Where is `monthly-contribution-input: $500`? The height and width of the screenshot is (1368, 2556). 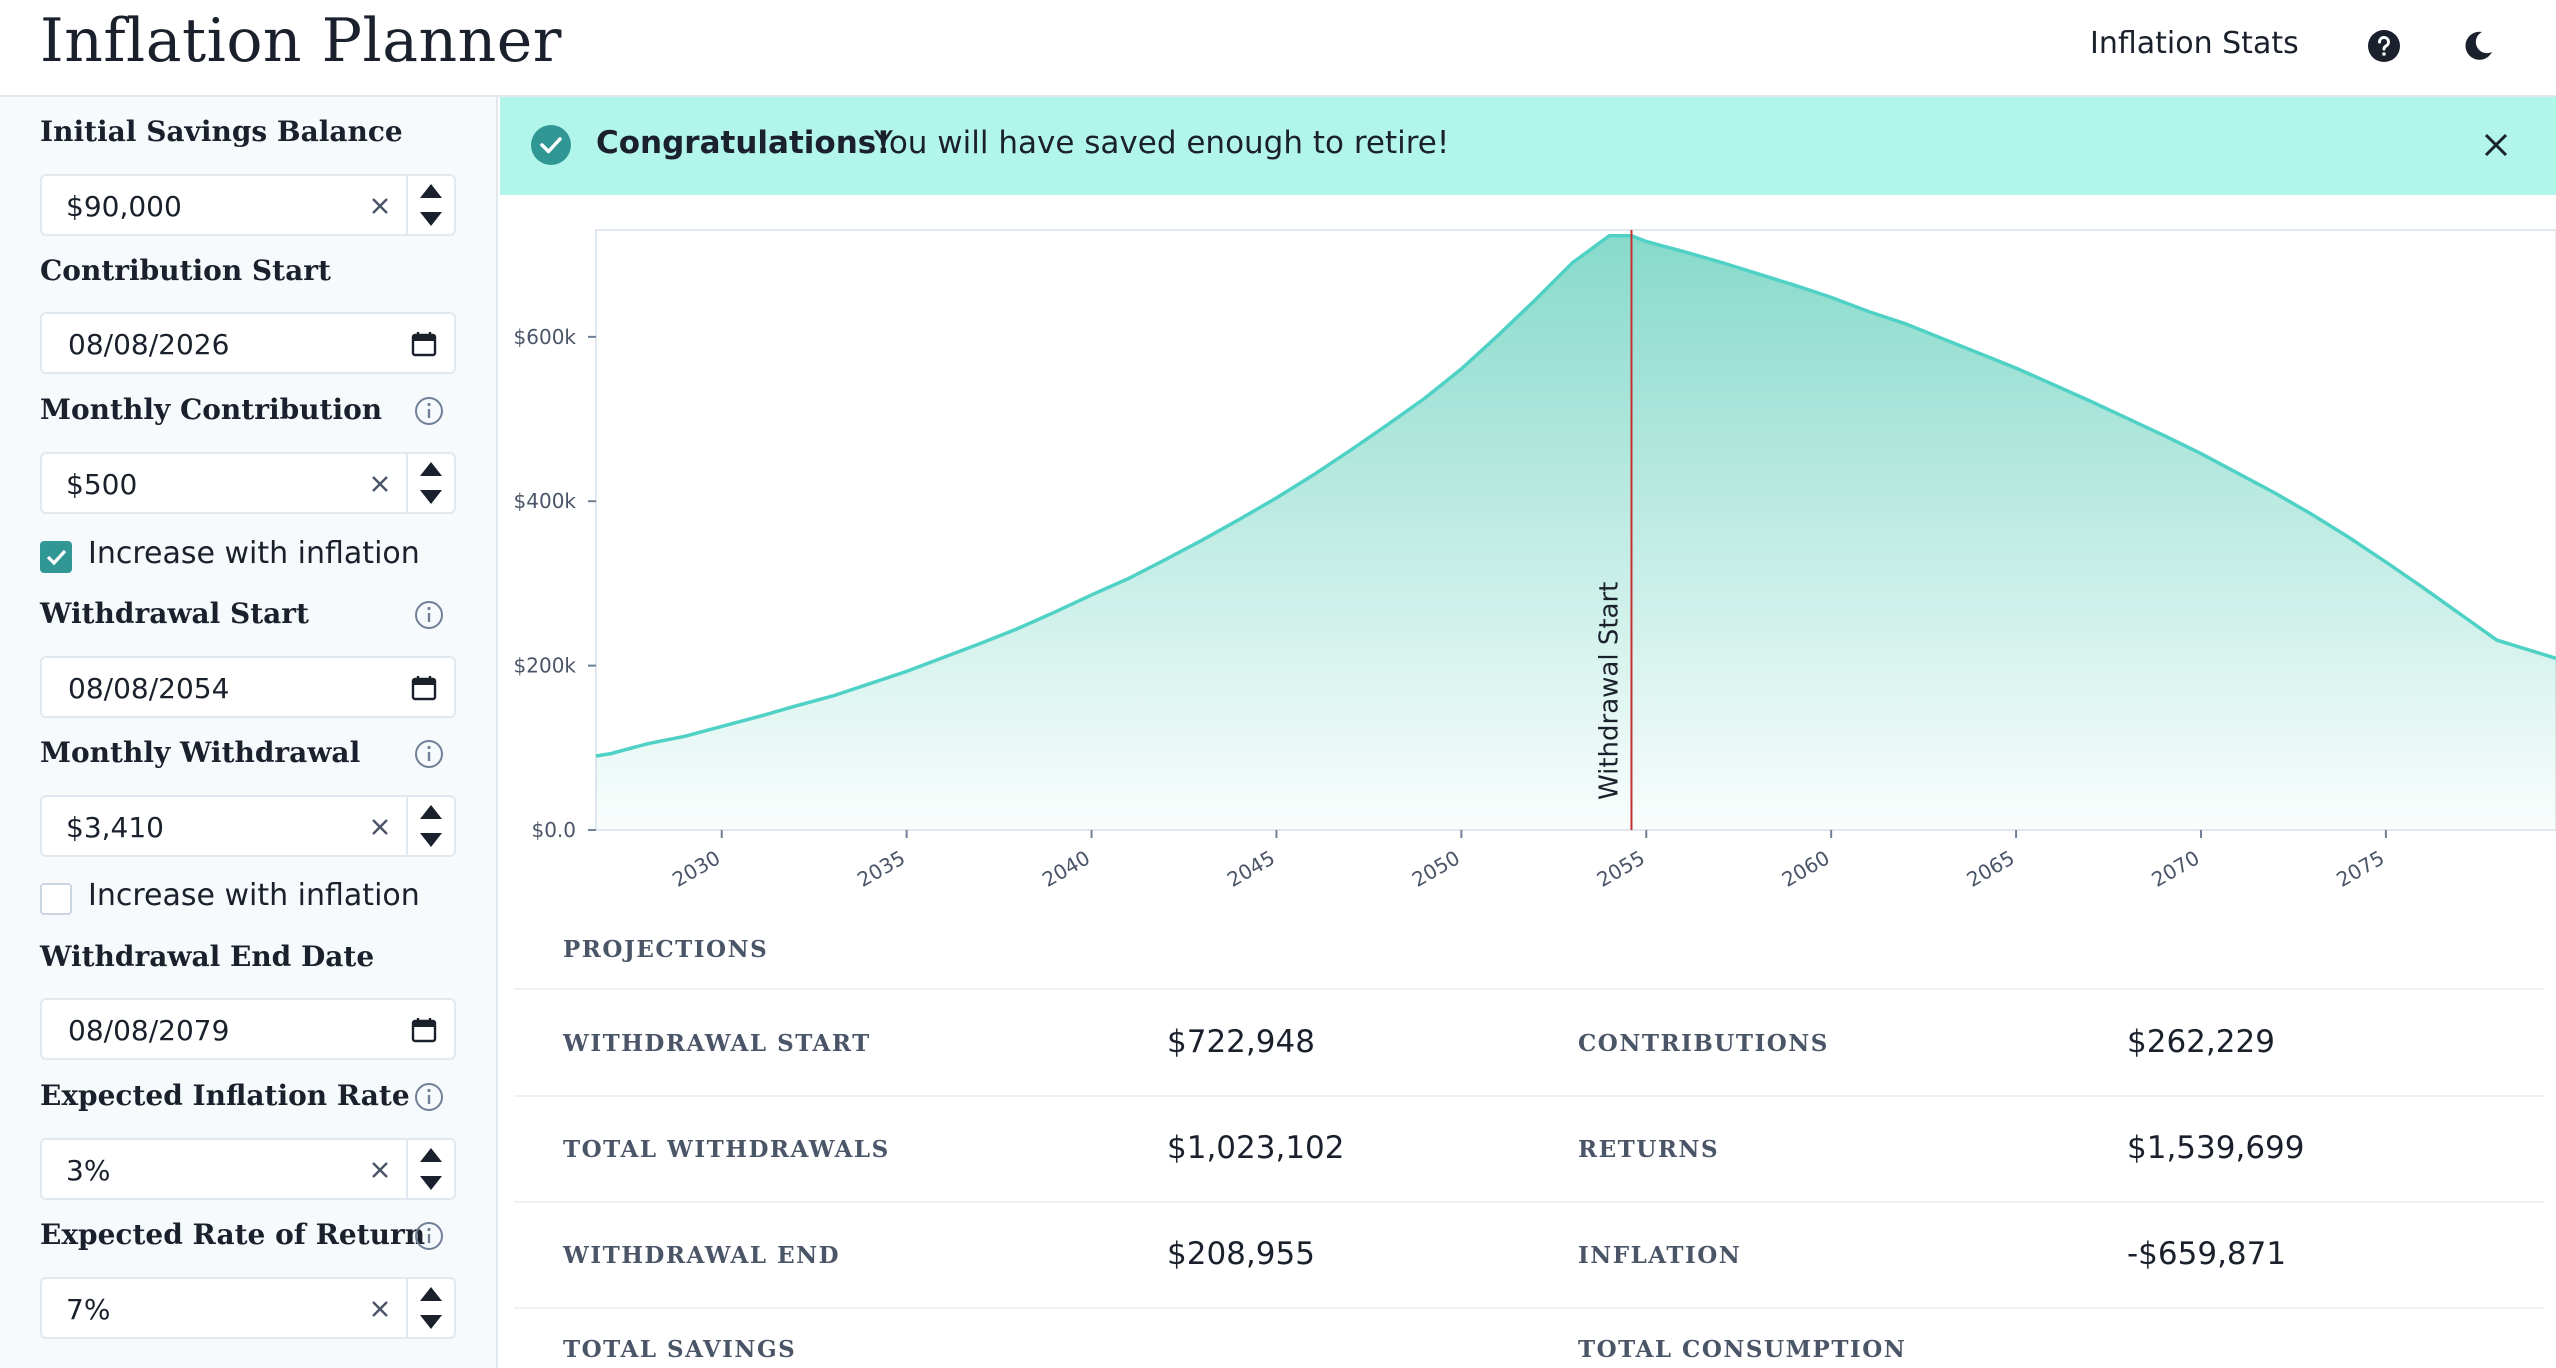 monthly-contribution-input: $500 is located at coordinates (248, 483).